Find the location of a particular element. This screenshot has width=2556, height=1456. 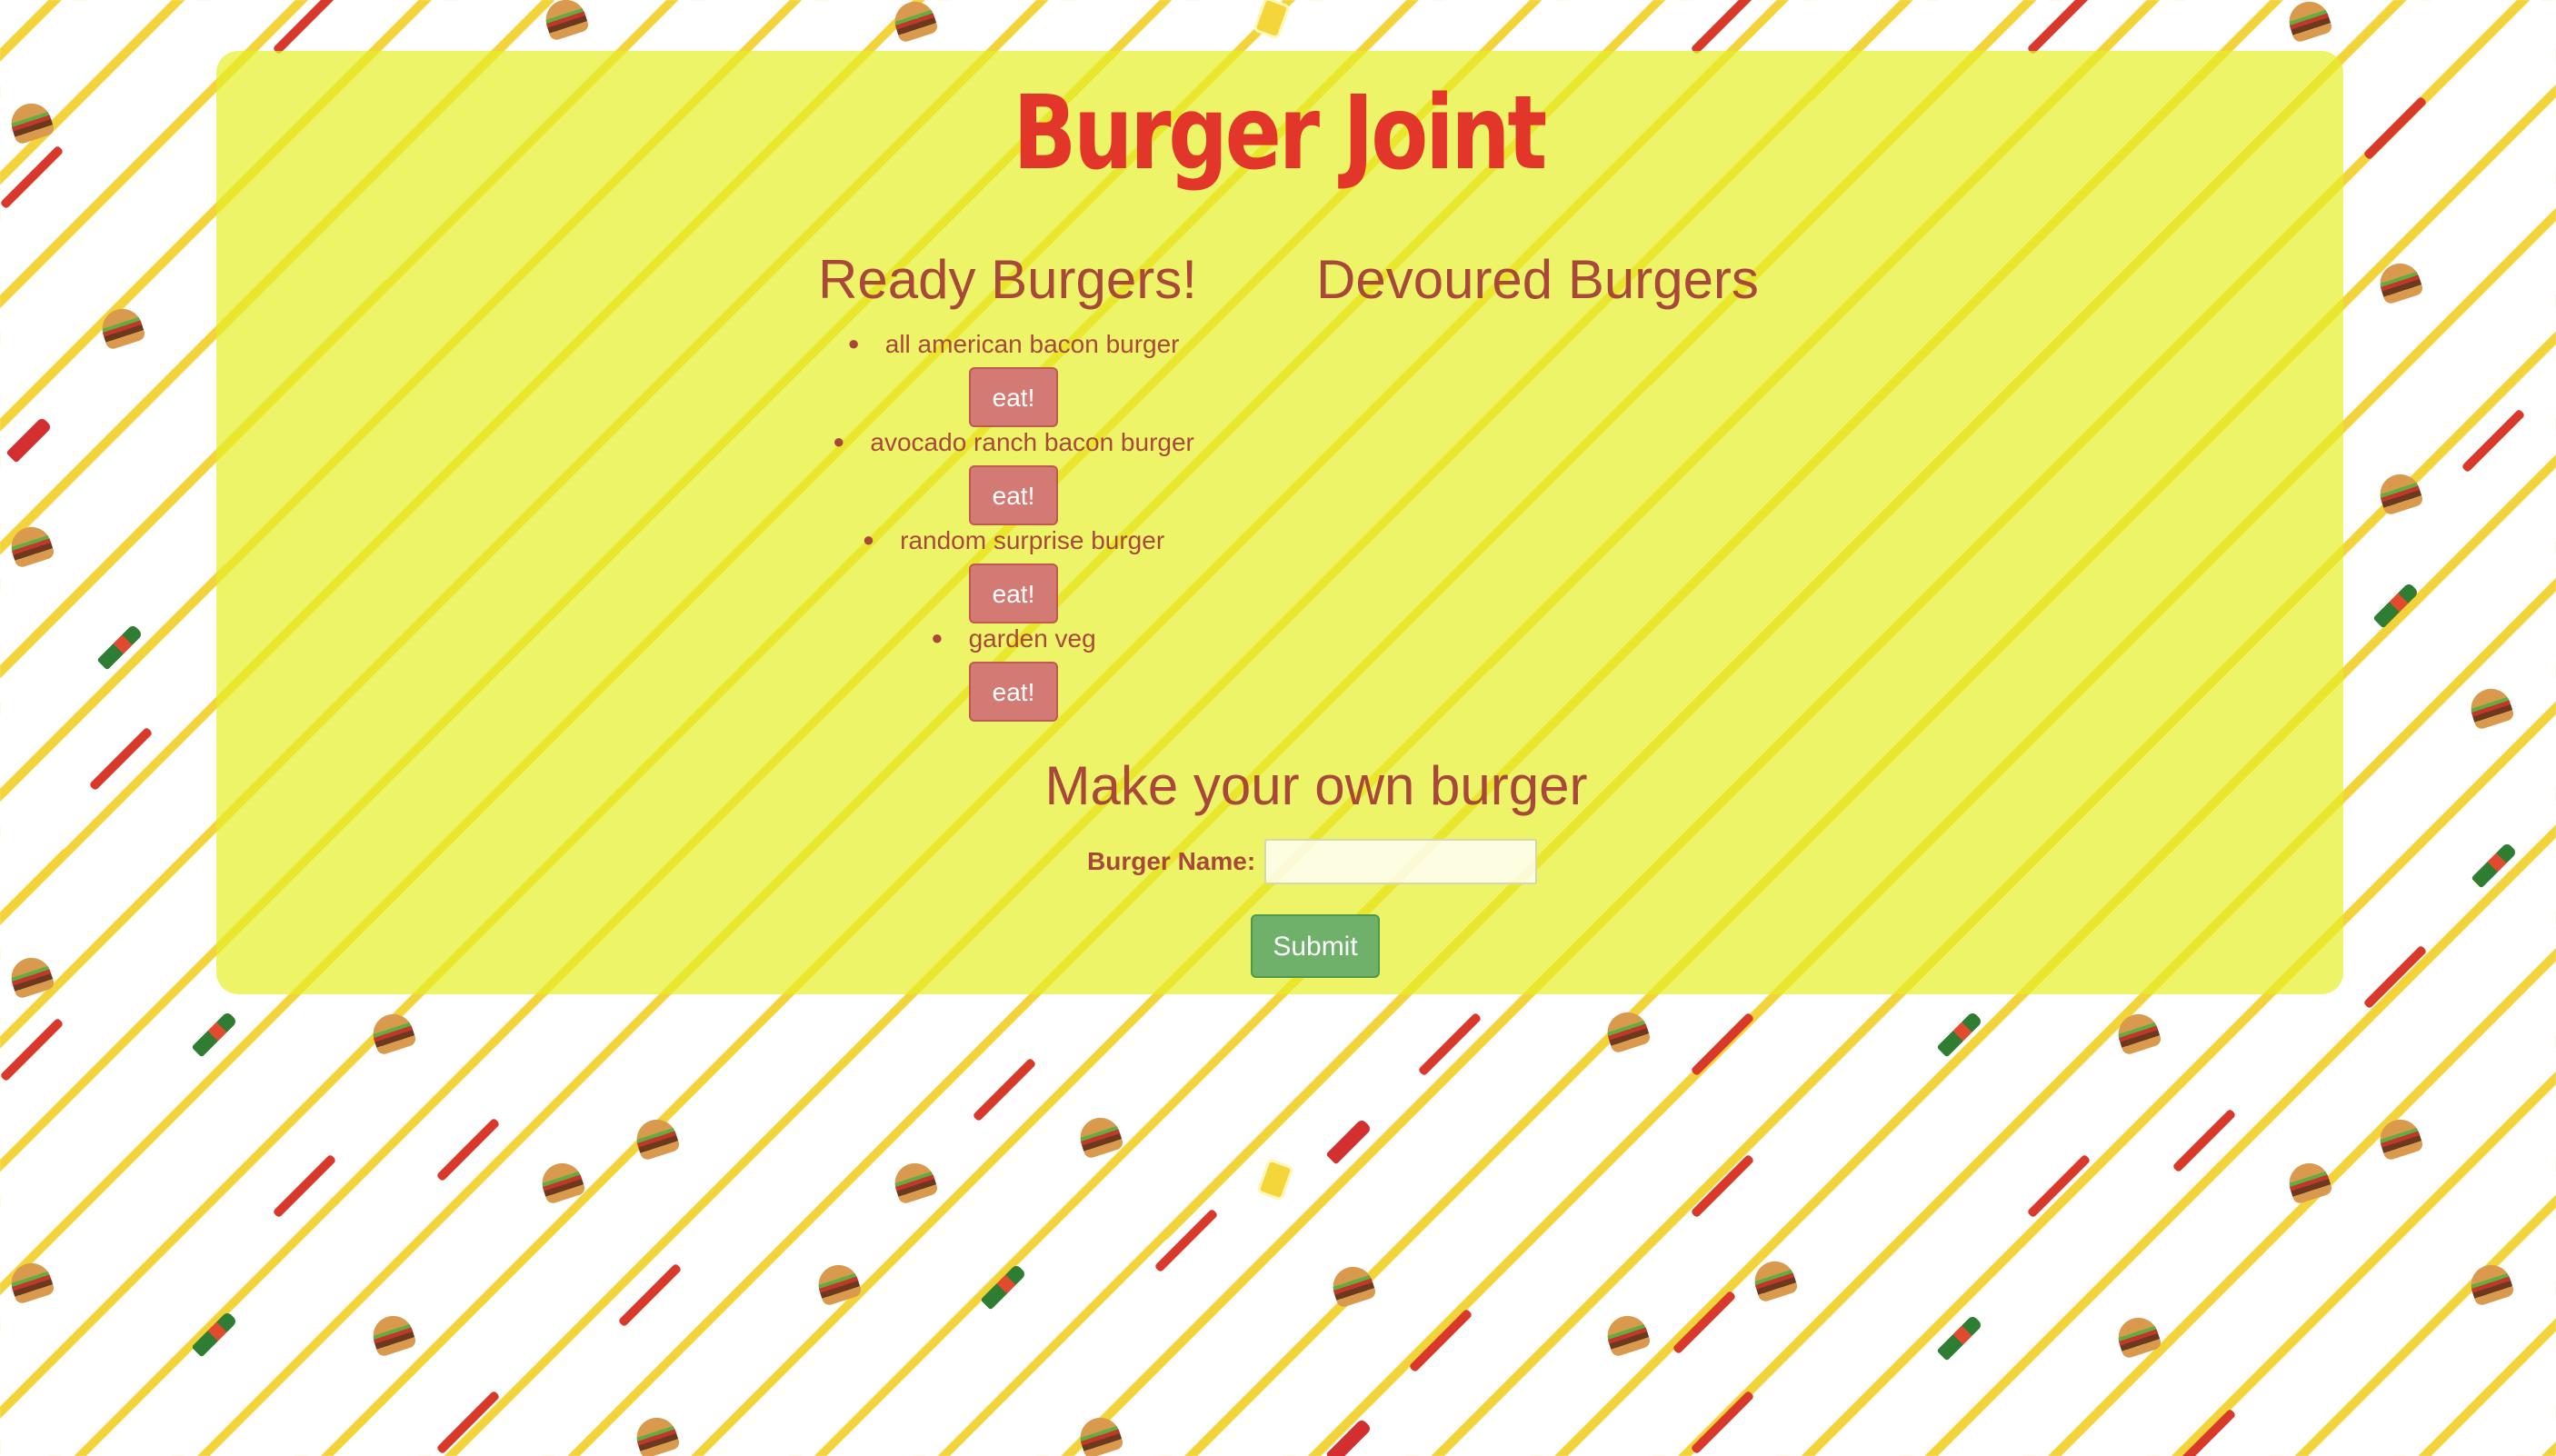

burger-form: Burger Name: is located at coordinates (1312, 861).